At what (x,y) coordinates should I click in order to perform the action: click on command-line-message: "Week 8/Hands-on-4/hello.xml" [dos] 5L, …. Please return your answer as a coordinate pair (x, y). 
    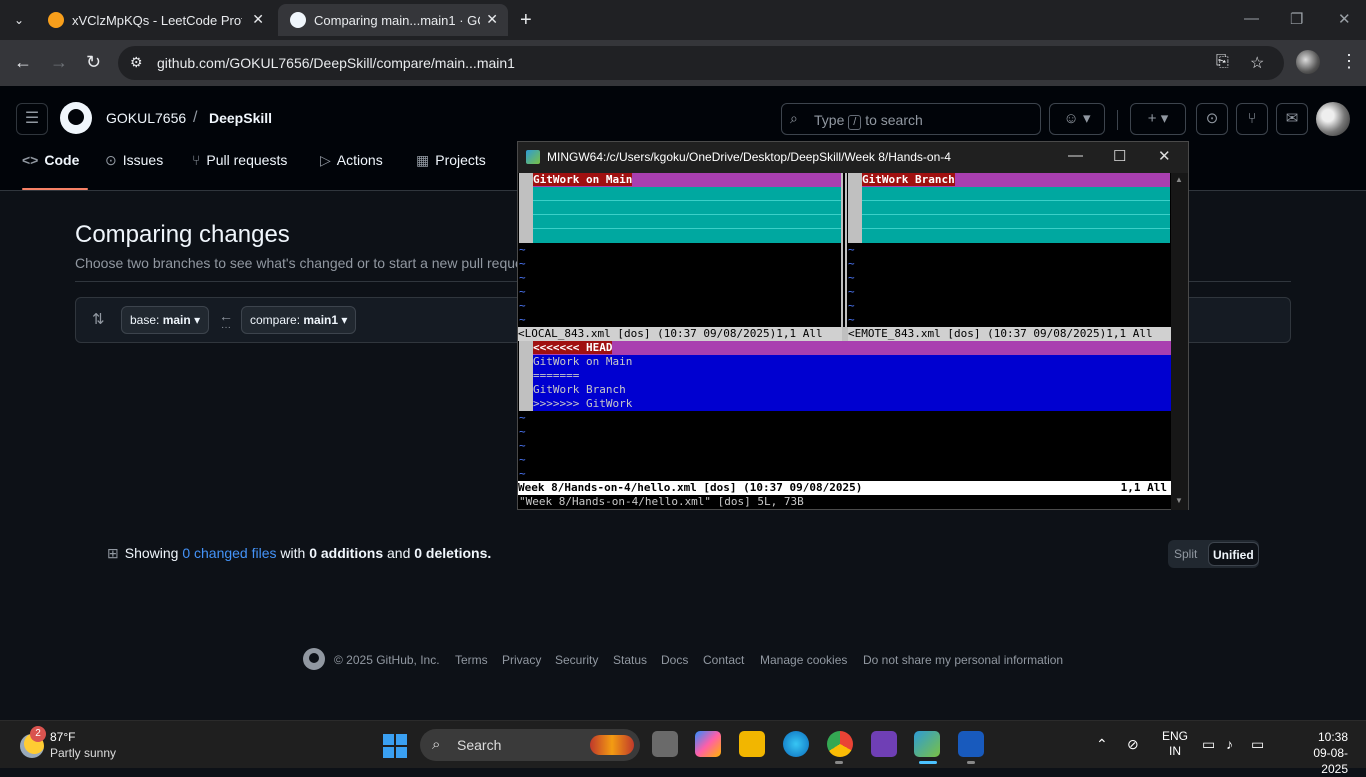
    Looking at the image, I should click on (661, 501).